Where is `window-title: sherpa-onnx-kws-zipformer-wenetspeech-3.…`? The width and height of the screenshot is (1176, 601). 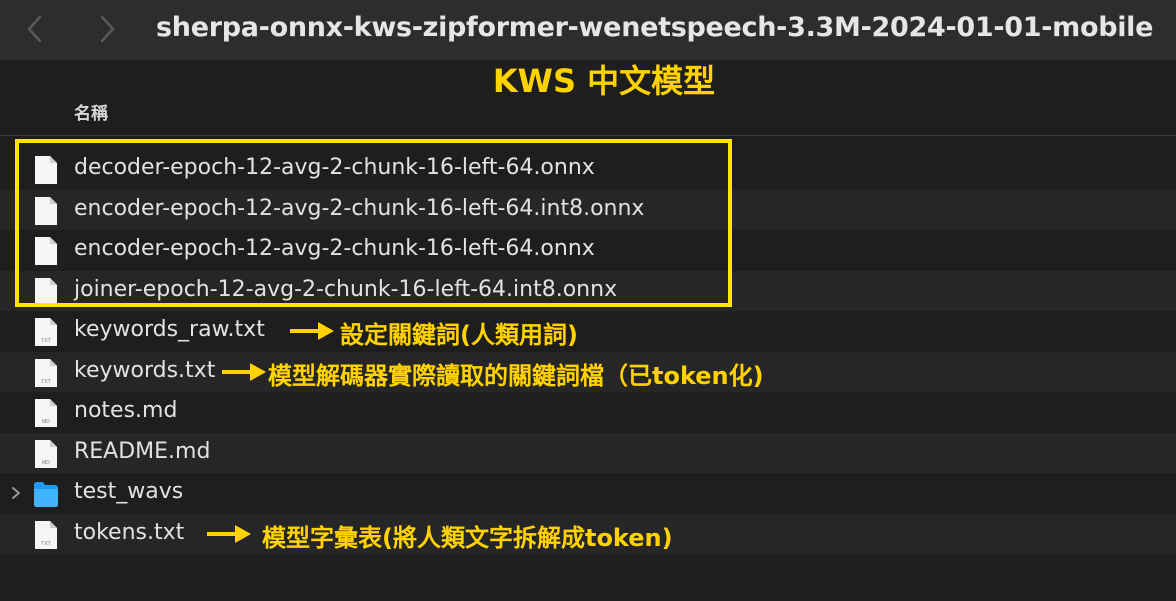 window-title: sherpa-onnx-kws-zipformer-wenetspeech-3.… is located at coordinates (655, 27).